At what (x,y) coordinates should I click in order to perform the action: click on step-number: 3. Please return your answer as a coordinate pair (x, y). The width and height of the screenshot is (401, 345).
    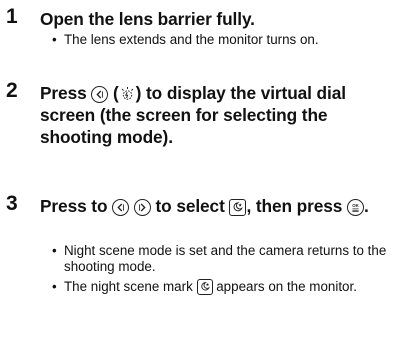
    Looking at the image, I should click on (12, 203).